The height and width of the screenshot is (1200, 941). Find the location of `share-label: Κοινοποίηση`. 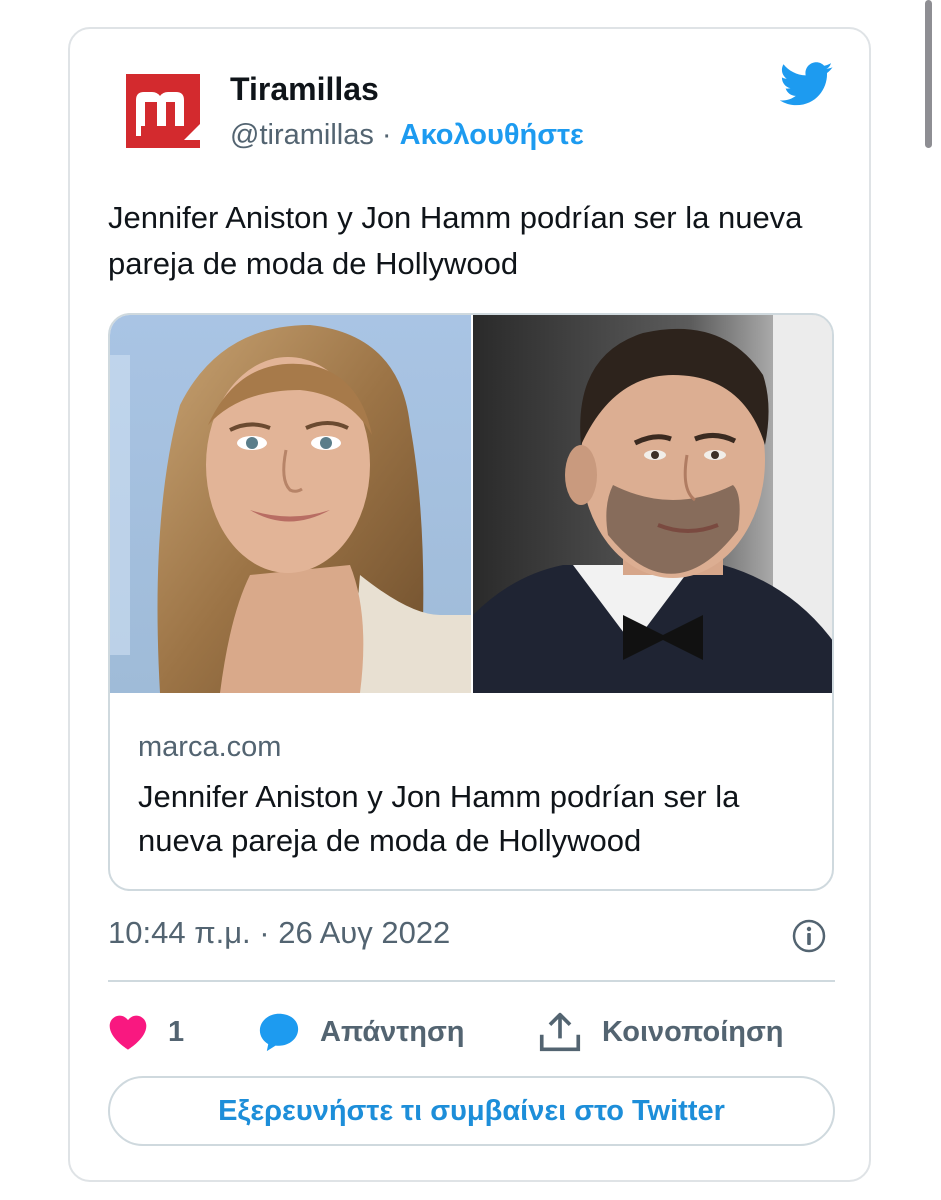

share-label: Κοινοποίηση is located at coordinates (693, 1031).